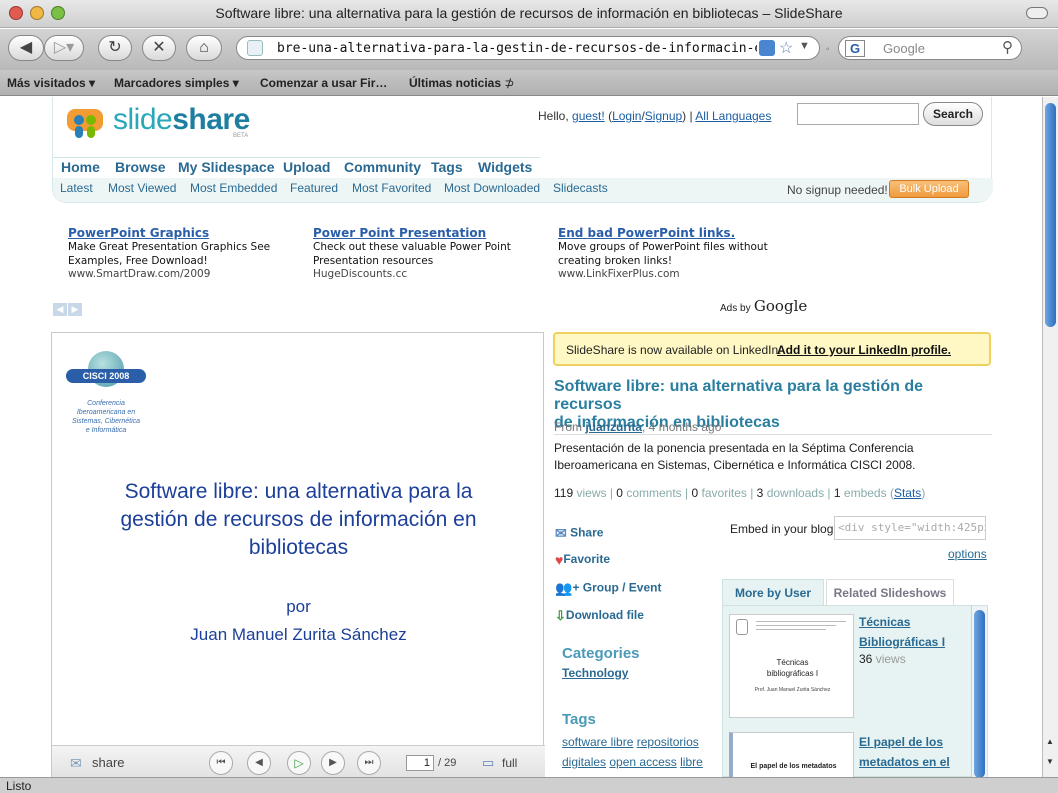 The image size is (1058, 793). What do you see at coordinates (904, 48) in the screenshot?
I see `search-placeholder: Google` at bounding box center [904, 48].